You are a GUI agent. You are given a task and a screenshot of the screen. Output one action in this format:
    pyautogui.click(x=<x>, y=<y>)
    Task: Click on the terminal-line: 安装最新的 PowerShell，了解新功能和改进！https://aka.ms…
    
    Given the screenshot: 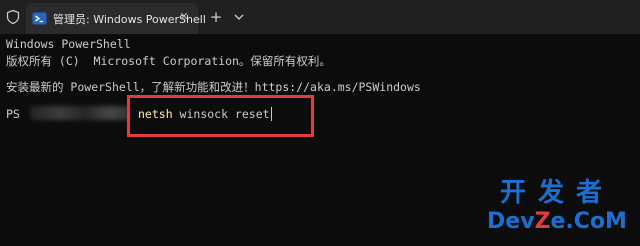 What is the action you would take?
    pyautogui.click(x=213, y=87)
    